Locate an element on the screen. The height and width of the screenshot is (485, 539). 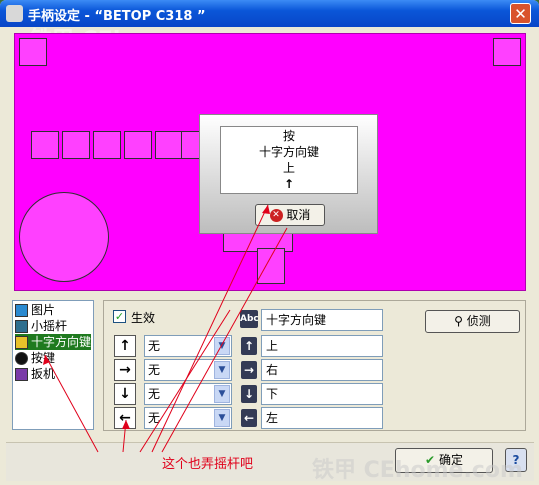
arrowhead-list is located at coordinates (46, 360).